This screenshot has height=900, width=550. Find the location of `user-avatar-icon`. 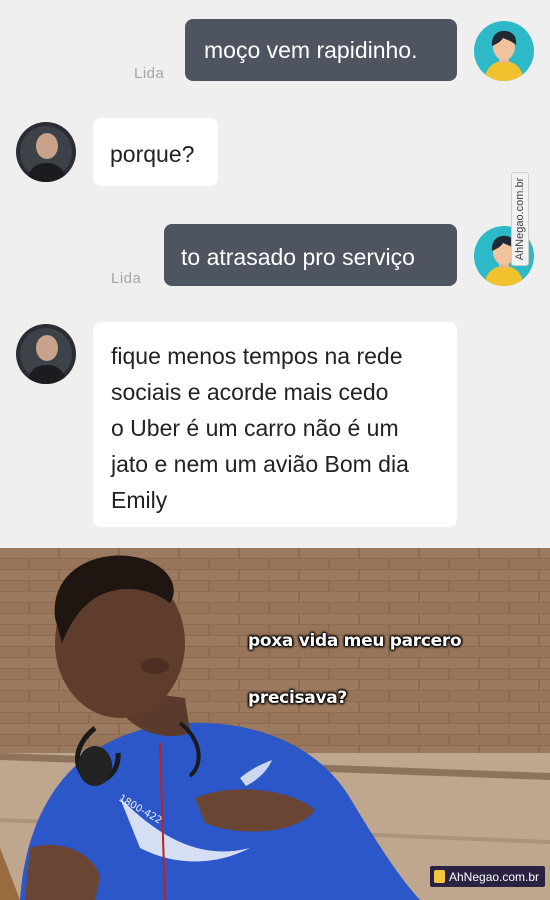

user-avatar-icon is located at coordinates (504, 51).